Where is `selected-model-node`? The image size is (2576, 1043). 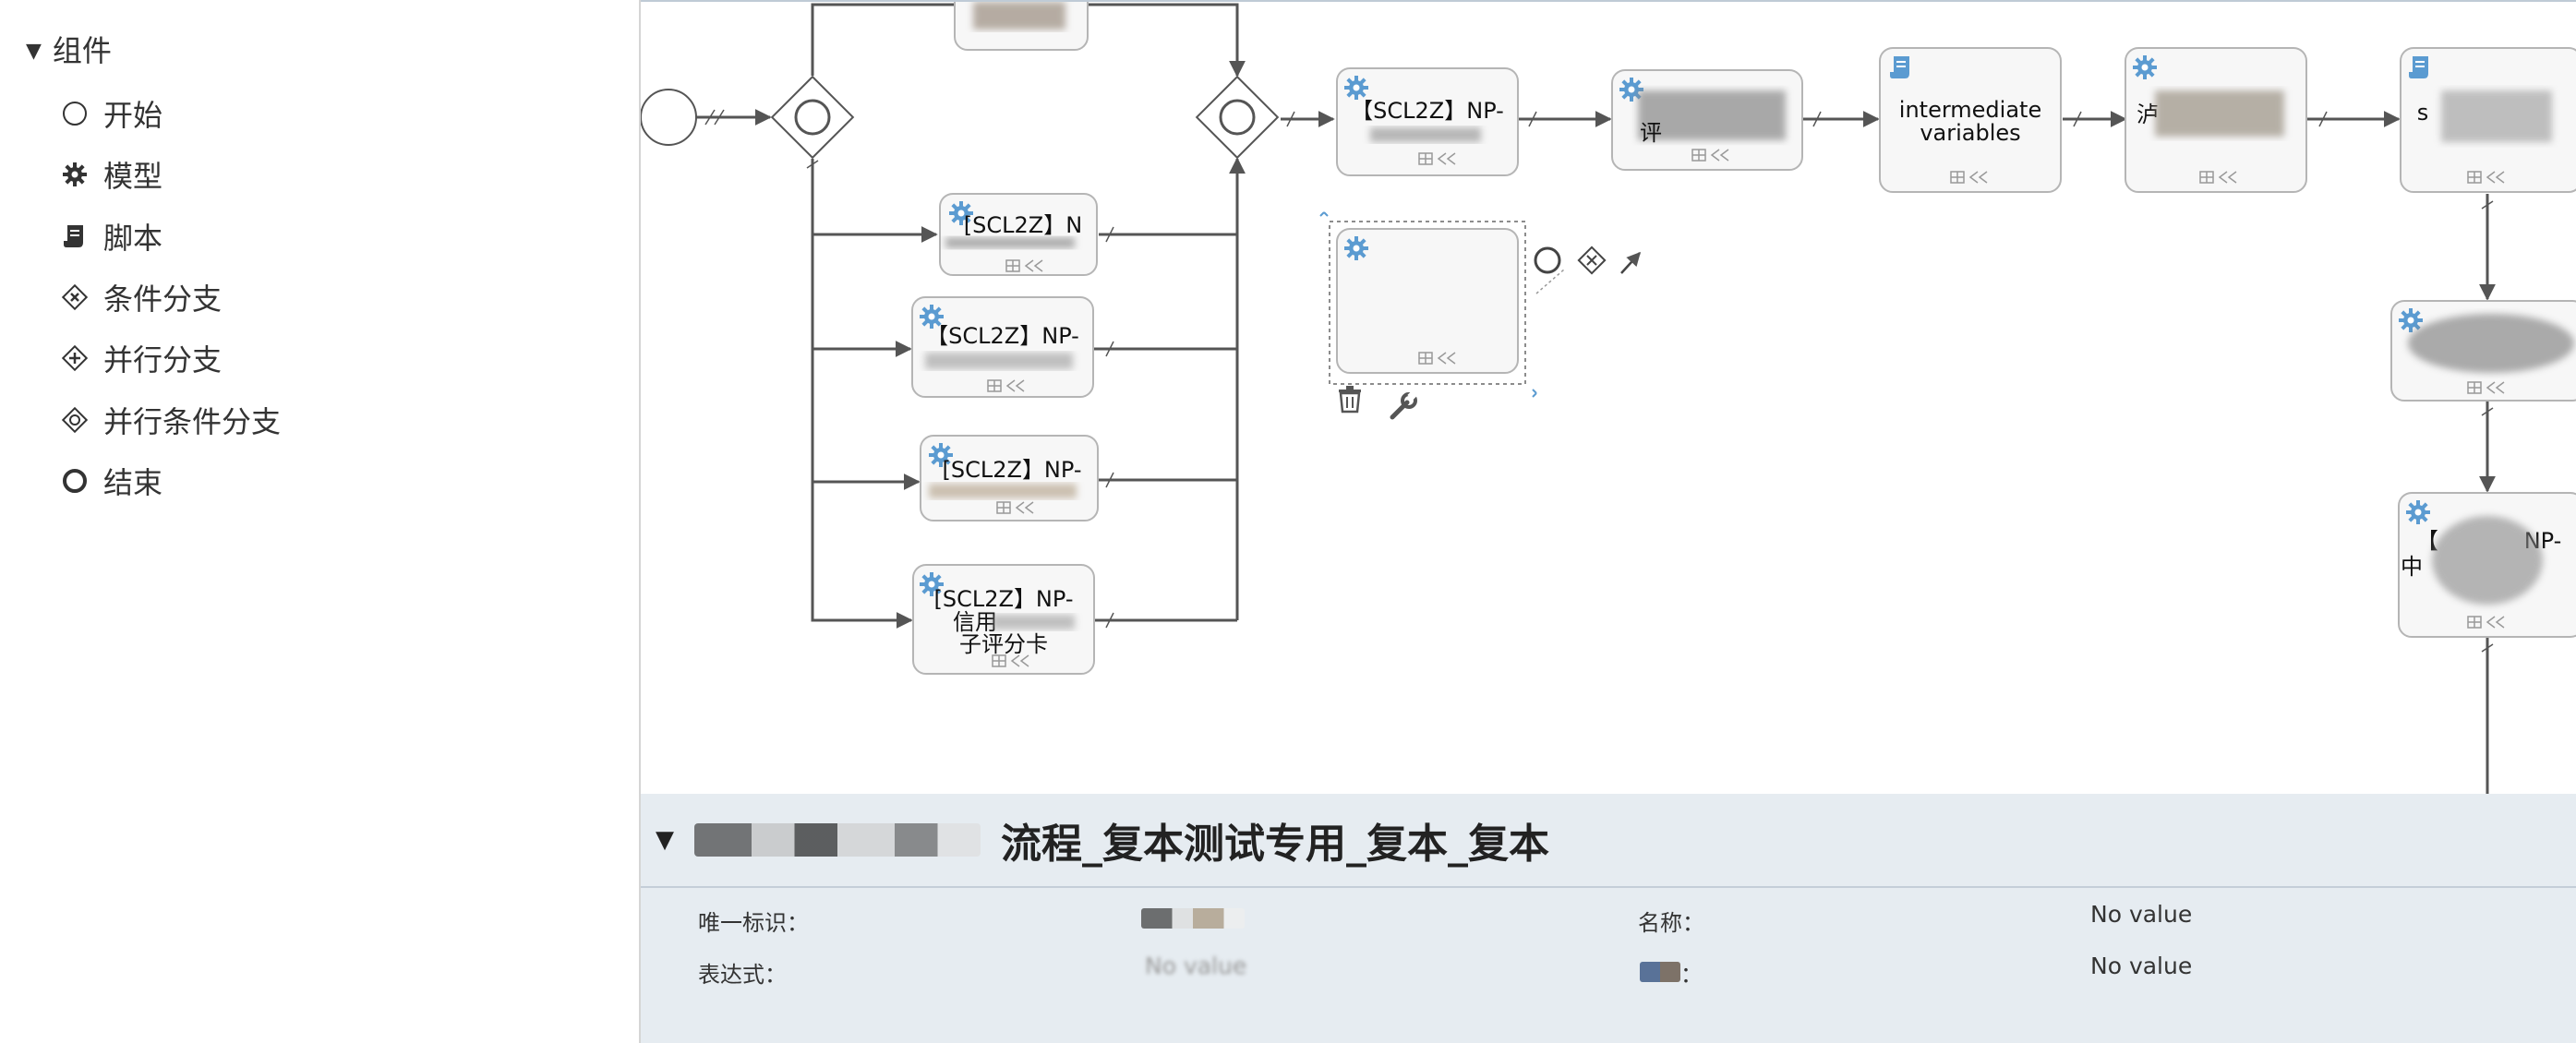 selected-model-node is located at coordinates (1428, 304).